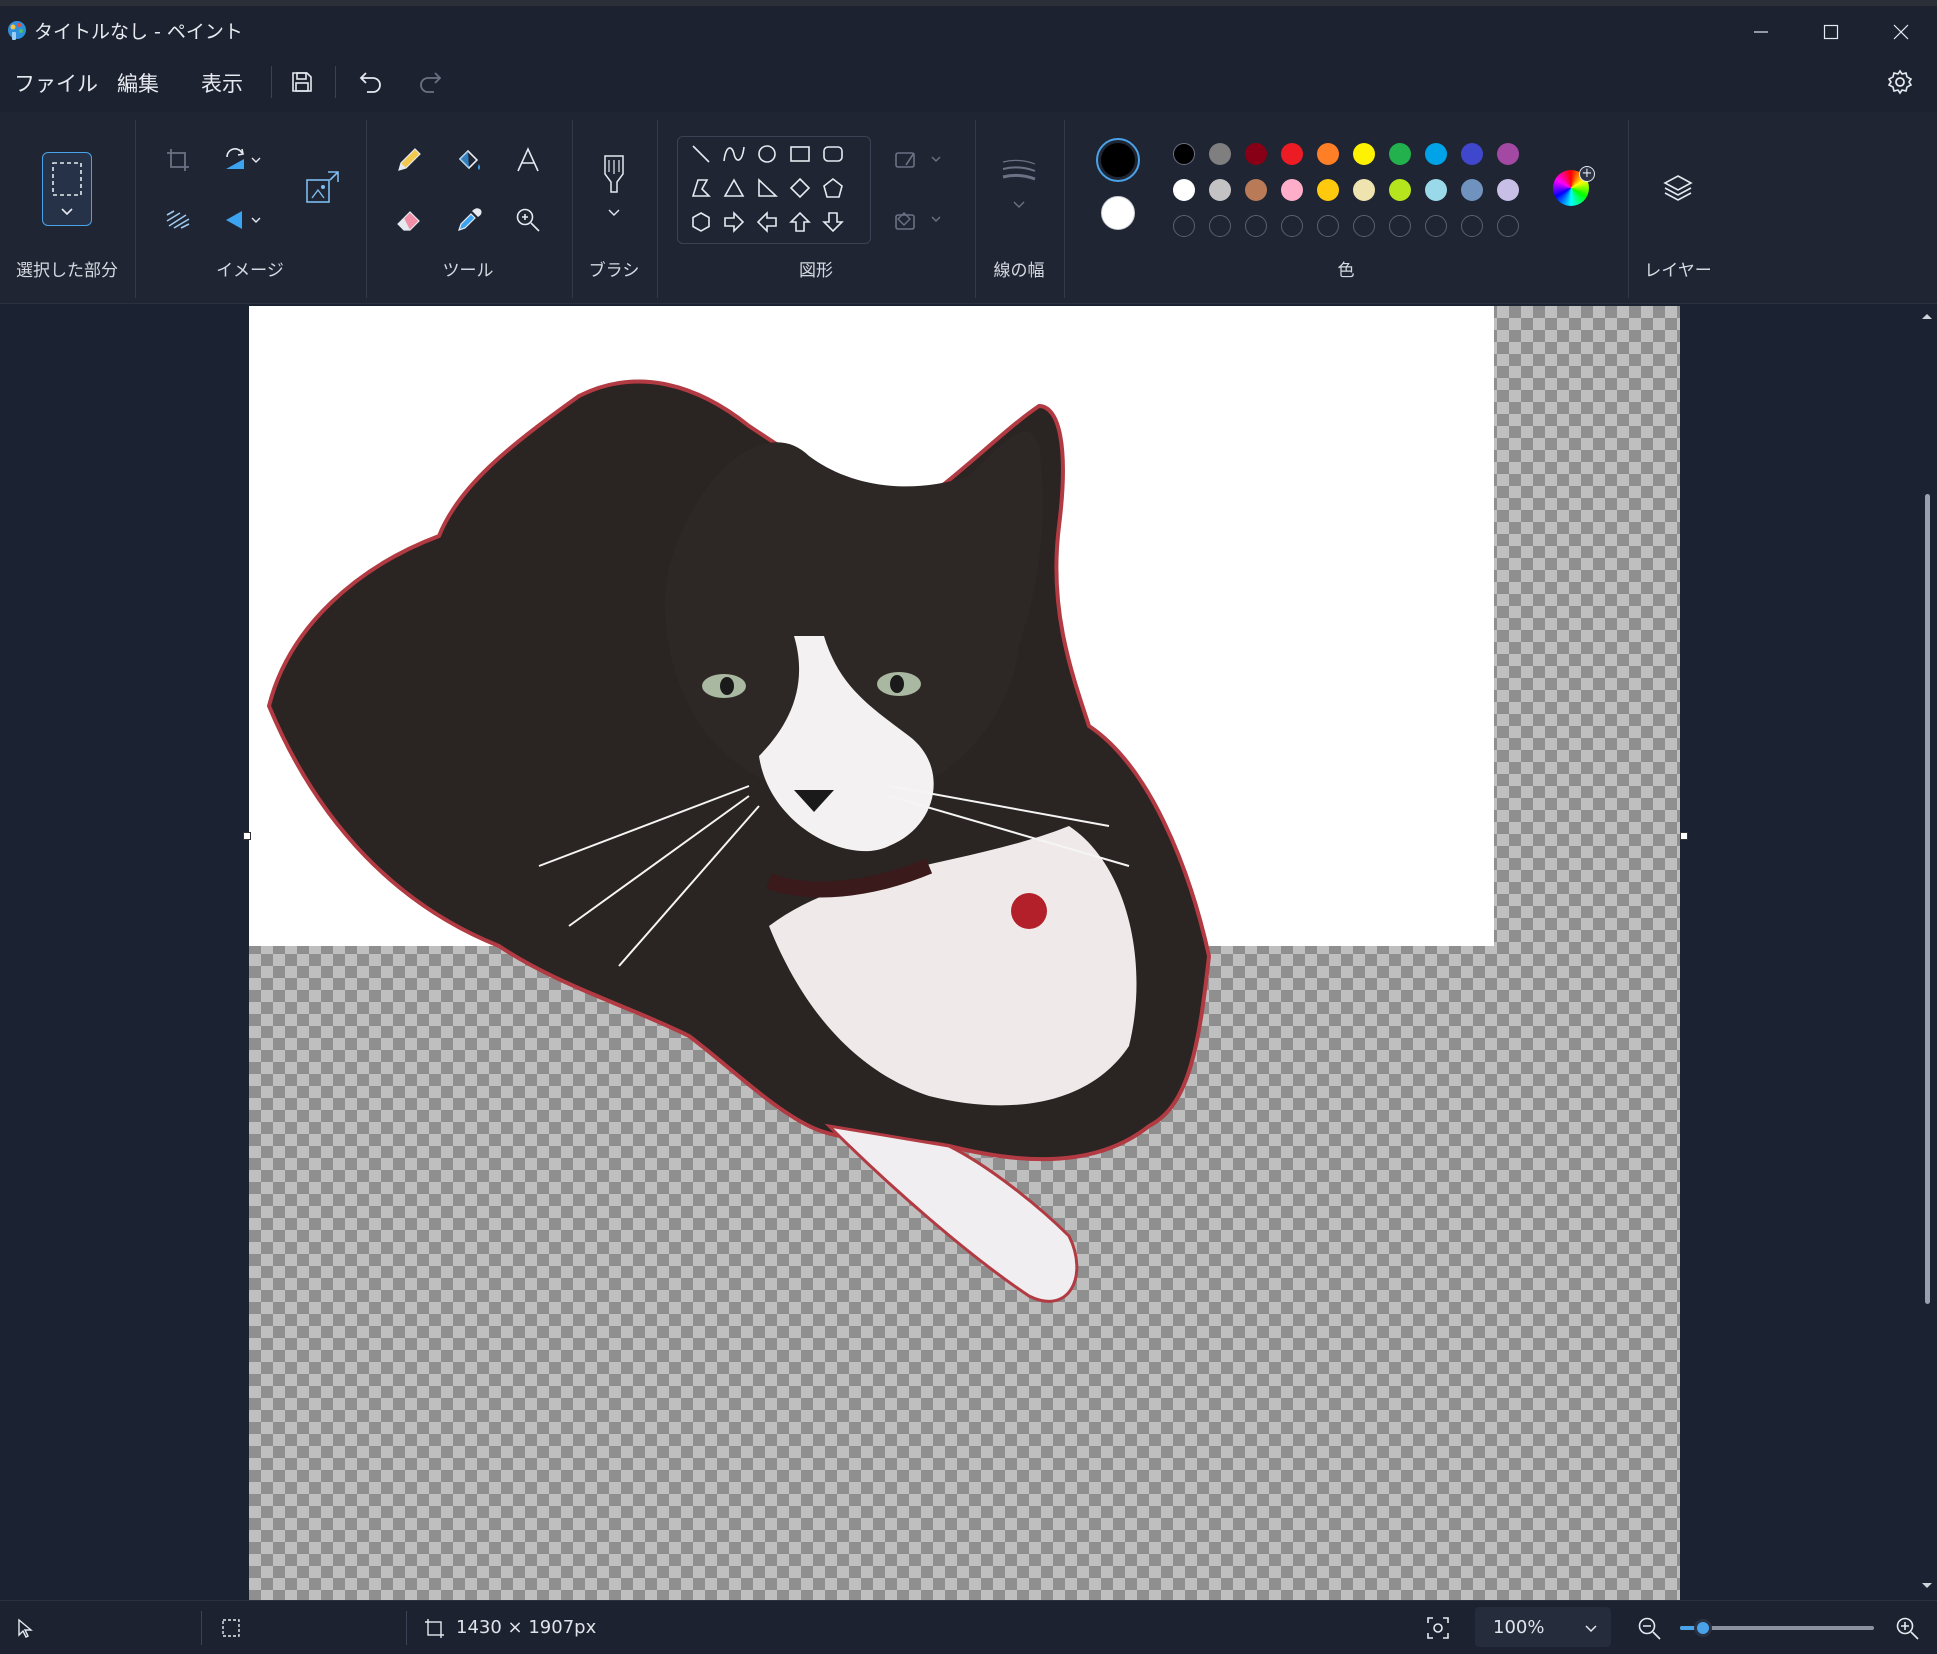  Describe the element at coordinates (528, 160) in the screenshot. I see `text-button` at that location.